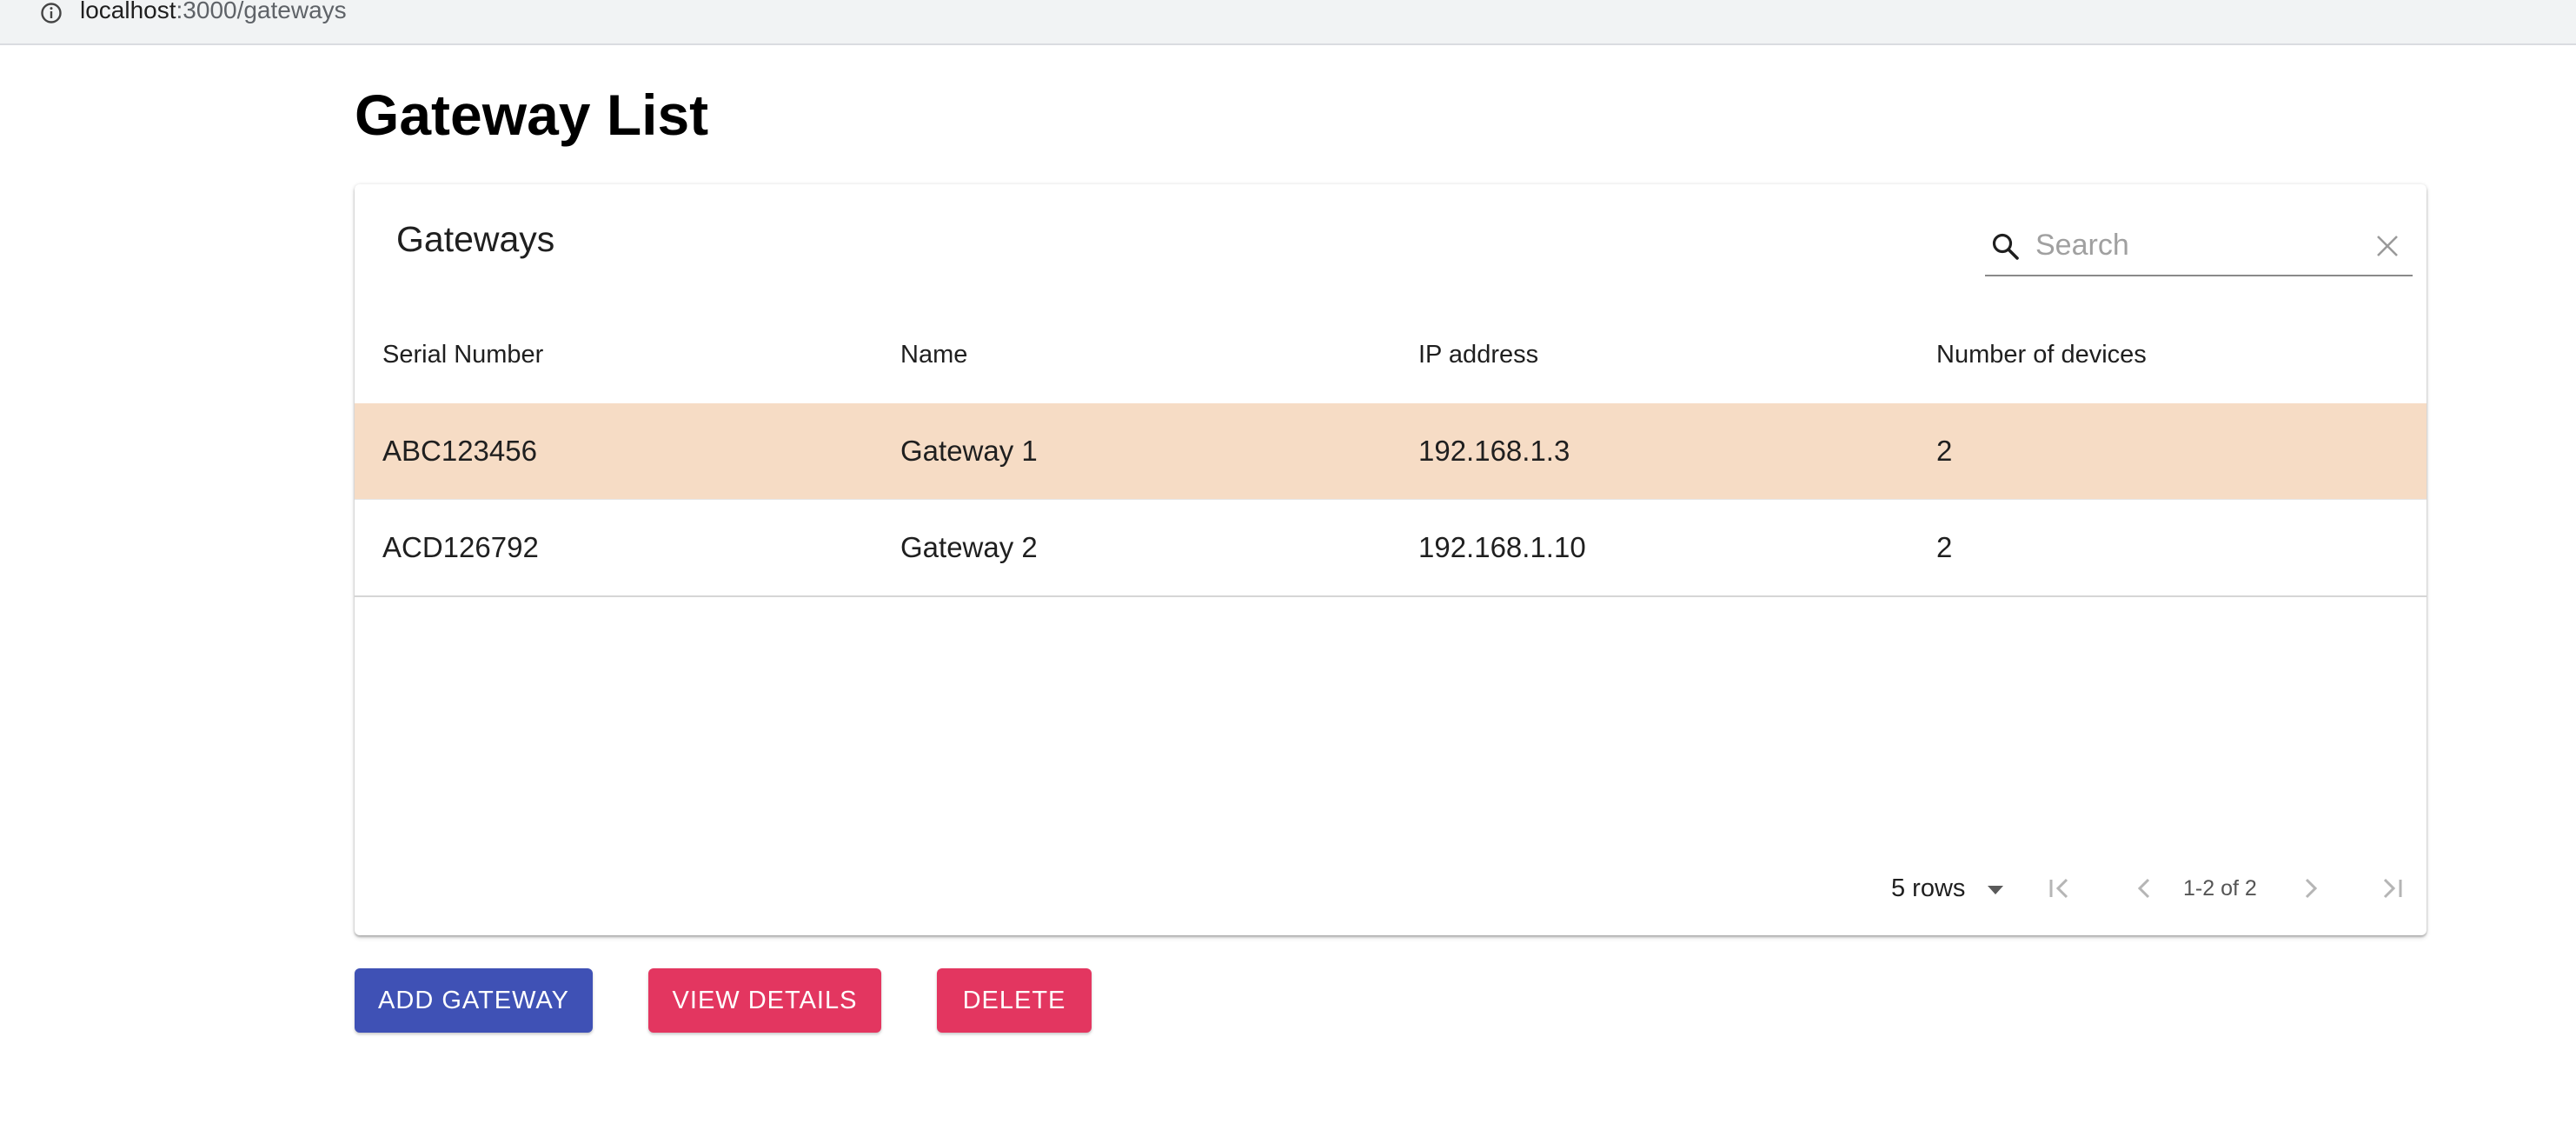 This screenshot has height=1130, width=2576. I want to click on first-page-icon, so click(2059, 888).